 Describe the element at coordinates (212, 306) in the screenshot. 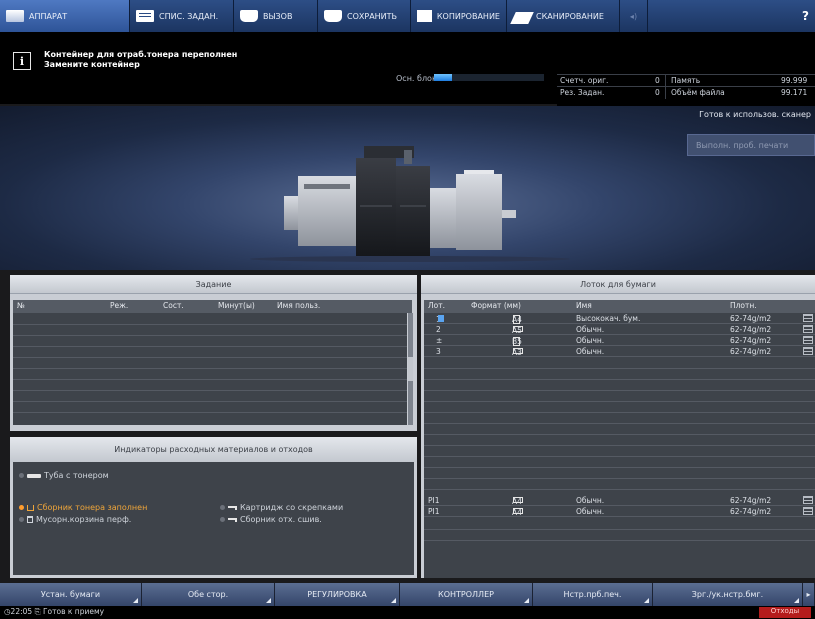

I see `job-table-header: № Реж. Сост. Минут(ы) Имя польз.` at that location.